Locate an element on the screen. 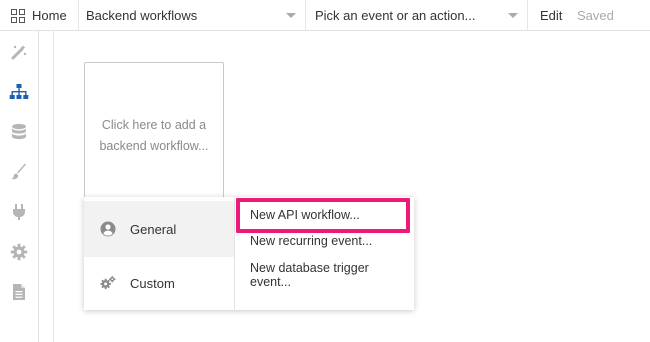 Image resolution: width=650 pixels, height=342 pixels. saved-status: Saved is located at coordinates (595, 15).